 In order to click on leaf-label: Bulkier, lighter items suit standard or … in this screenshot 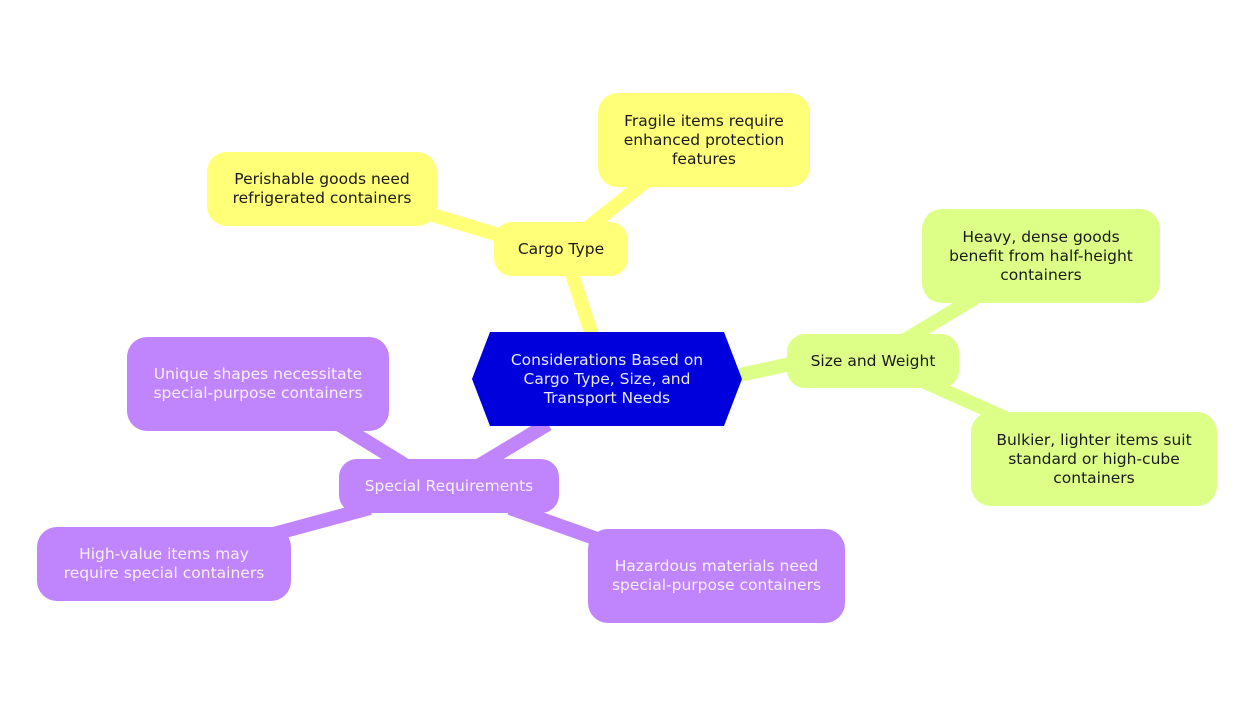, I will do `click(1094, 458)`.